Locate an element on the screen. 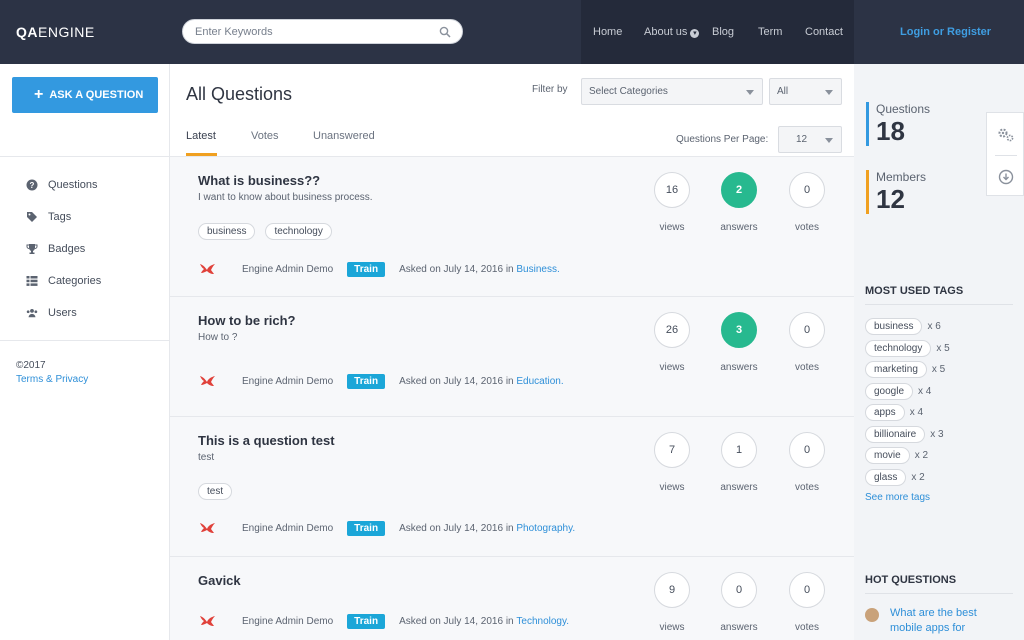  copyright: ©2017 is located at coordinates (31, 365).